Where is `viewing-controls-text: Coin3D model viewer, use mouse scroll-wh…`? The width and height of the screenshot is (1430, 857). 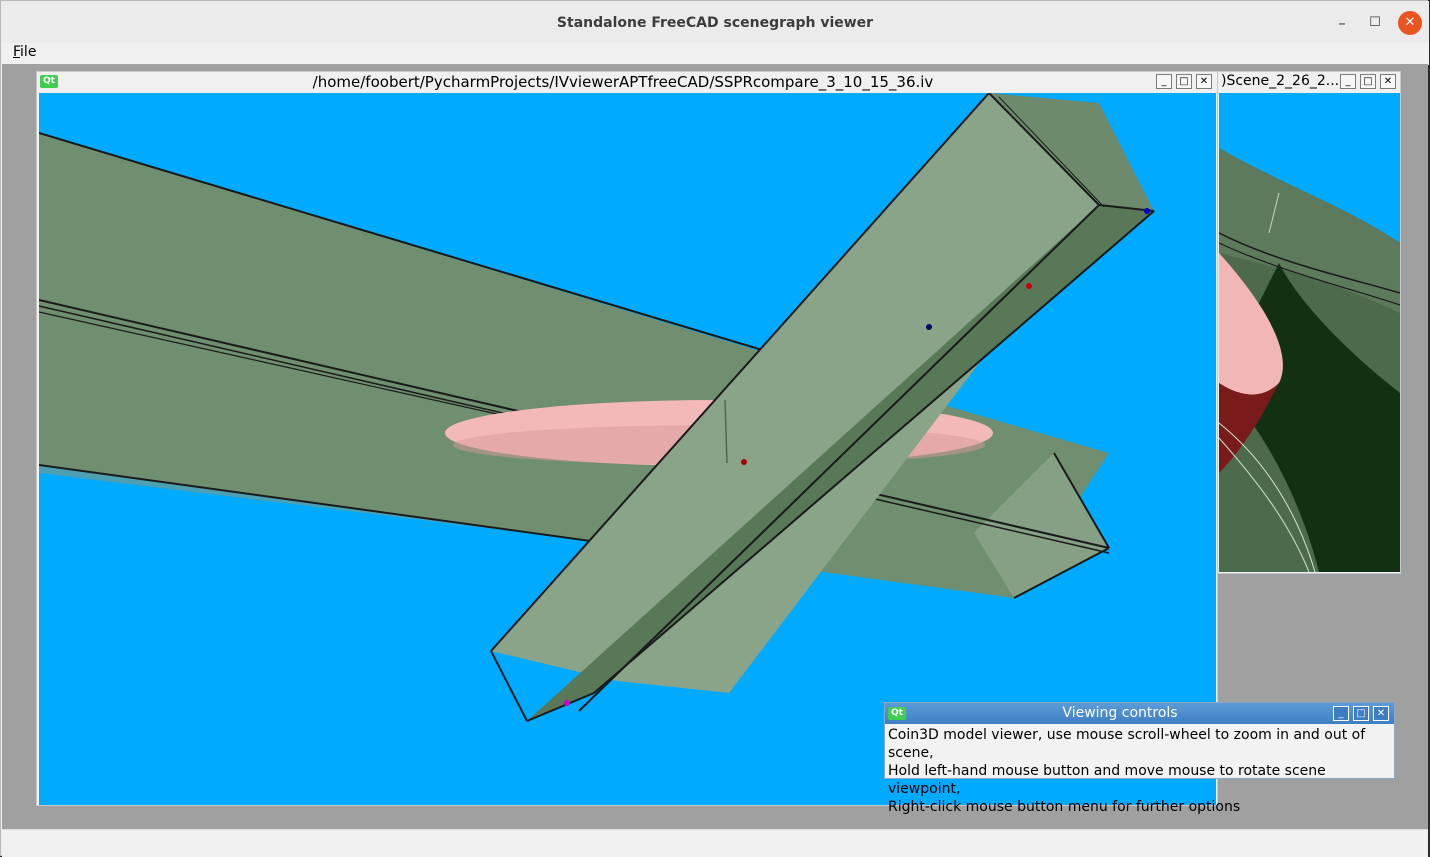 viewing-controls-text: Coin3D model viewer, use mouse scroll-wh… is located at coordinates (1141, 771).